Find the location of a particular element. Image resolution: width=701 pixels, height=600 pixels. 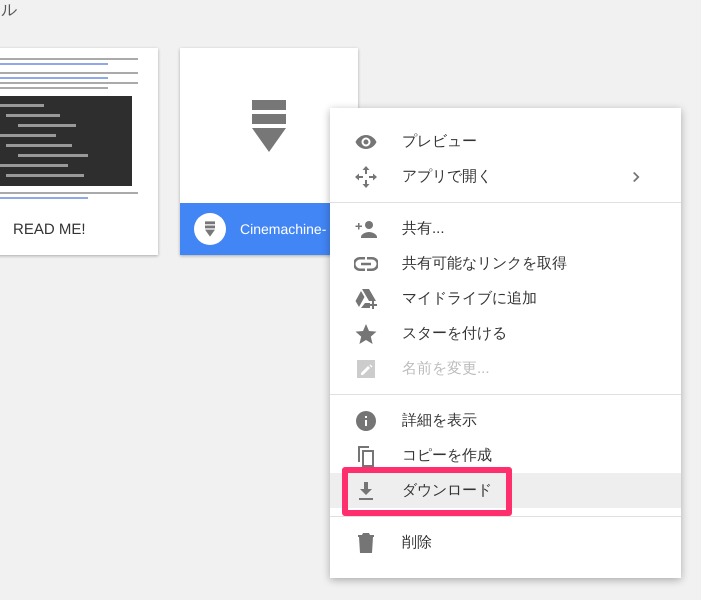

menu-item: コピーを作成 is located at coordinates (505, 455).